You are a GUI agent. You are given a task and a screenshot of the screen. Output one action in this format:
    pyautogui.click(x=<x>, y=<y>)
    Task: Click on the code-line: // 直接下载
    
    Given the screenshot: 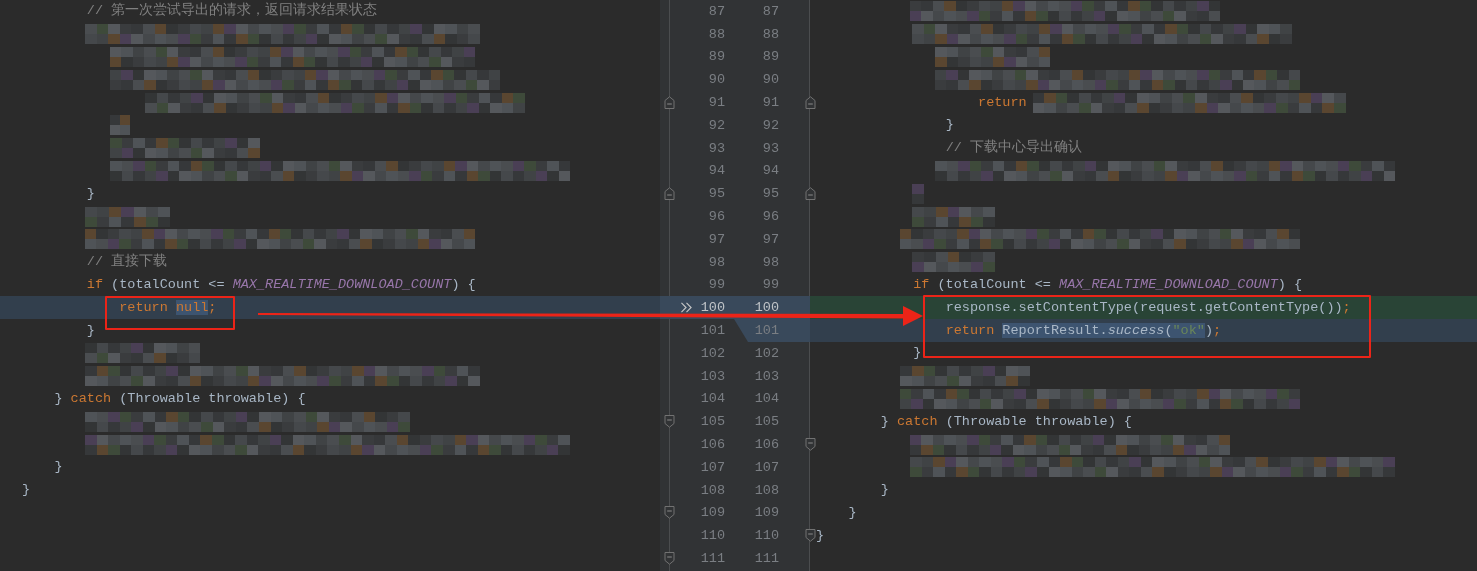 What is the action you would take?
    pyautogui.click(x=127, y=262)
    